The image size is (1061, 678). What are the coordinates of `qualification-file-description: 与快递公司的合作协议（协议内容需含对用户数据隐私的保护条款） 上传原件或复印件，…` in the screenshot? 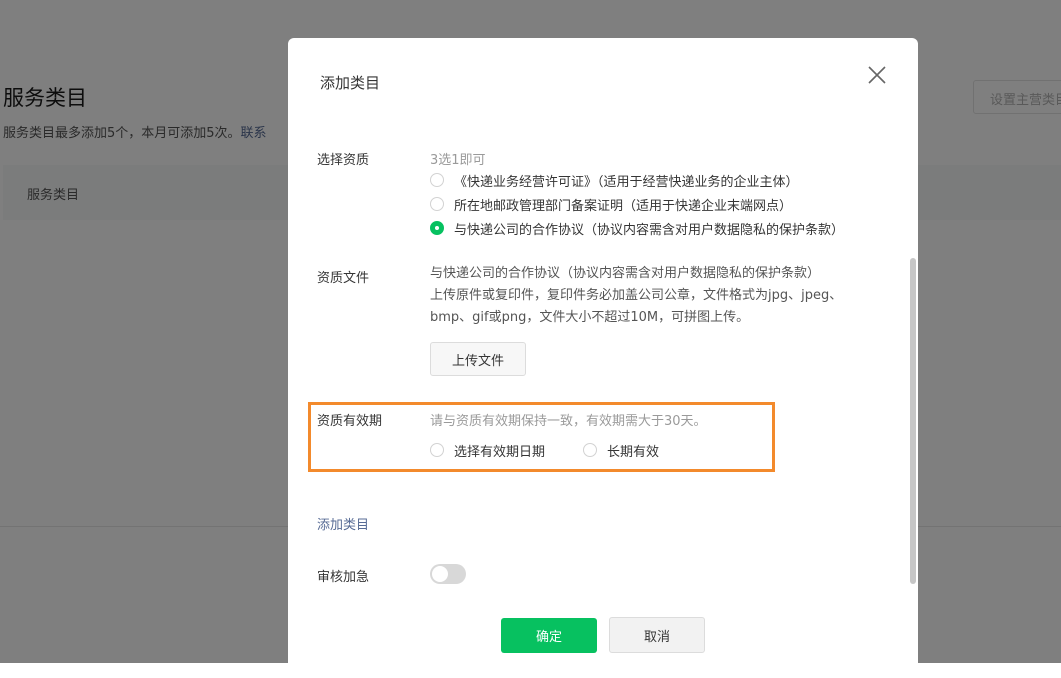 It's located at (636, 295).